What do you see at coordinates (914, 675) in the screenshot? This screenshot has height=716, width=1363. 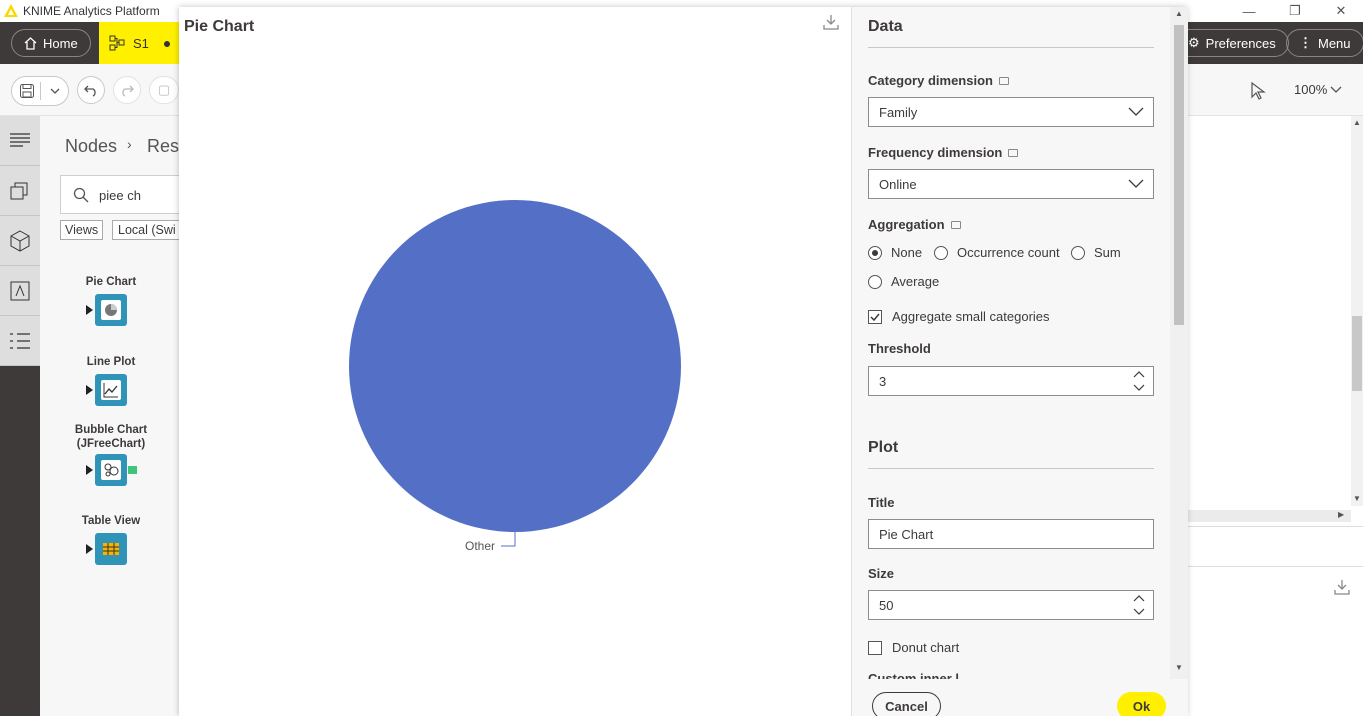 I see `custom-inner-label: Custom inner l` at bounding box center [914, 675].